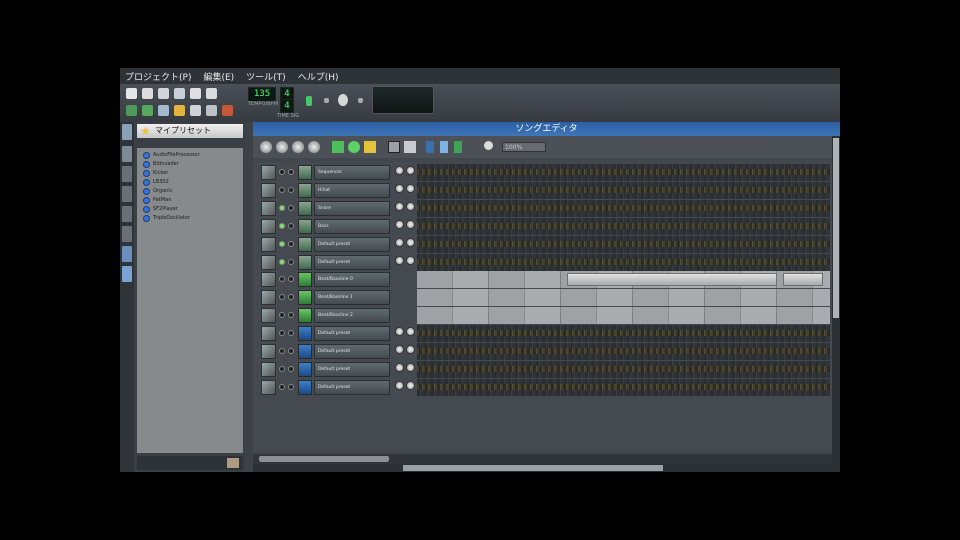 The width and height of the screenshot is (960, 540). What do you see at coordinates (163, 93) in the screenshot?
I see `open-icon` at bounding box center [163, 93].